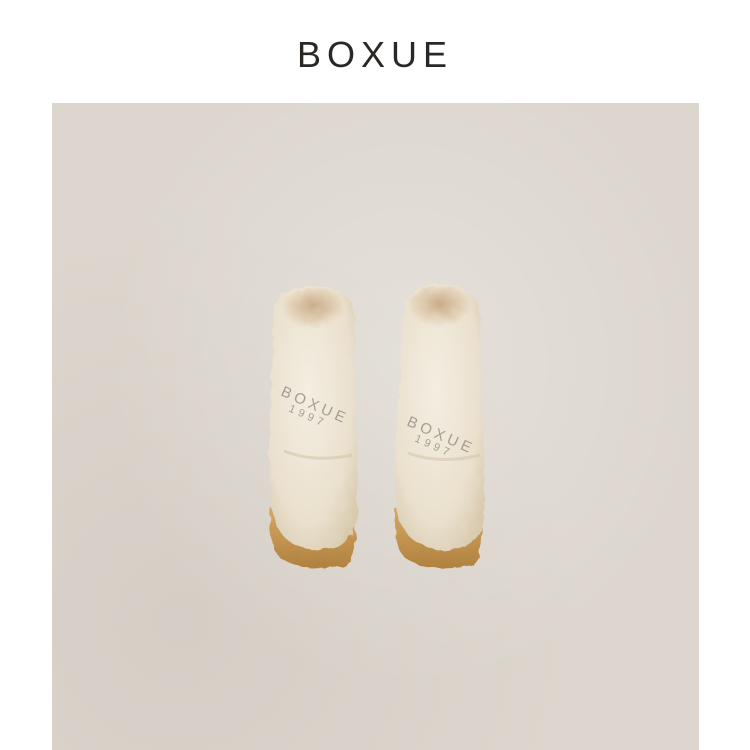  Describe the element at coordinates (313, 427) in the screenshot. I see `left-boot: BOXUE 1997` at that location.